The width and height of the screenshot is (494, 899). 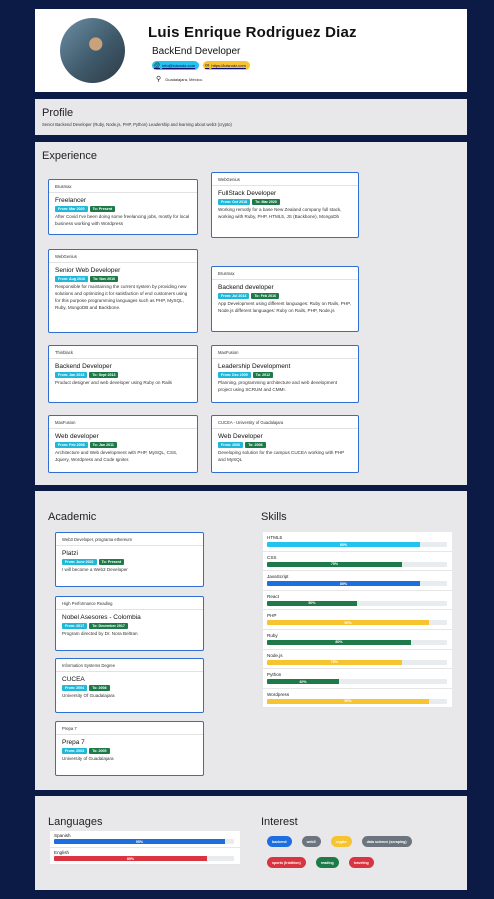 What do you see at coordinates (111, 562) in the screenshot?
I see `to-badge: To: Present` at bounding box center [111, 562].